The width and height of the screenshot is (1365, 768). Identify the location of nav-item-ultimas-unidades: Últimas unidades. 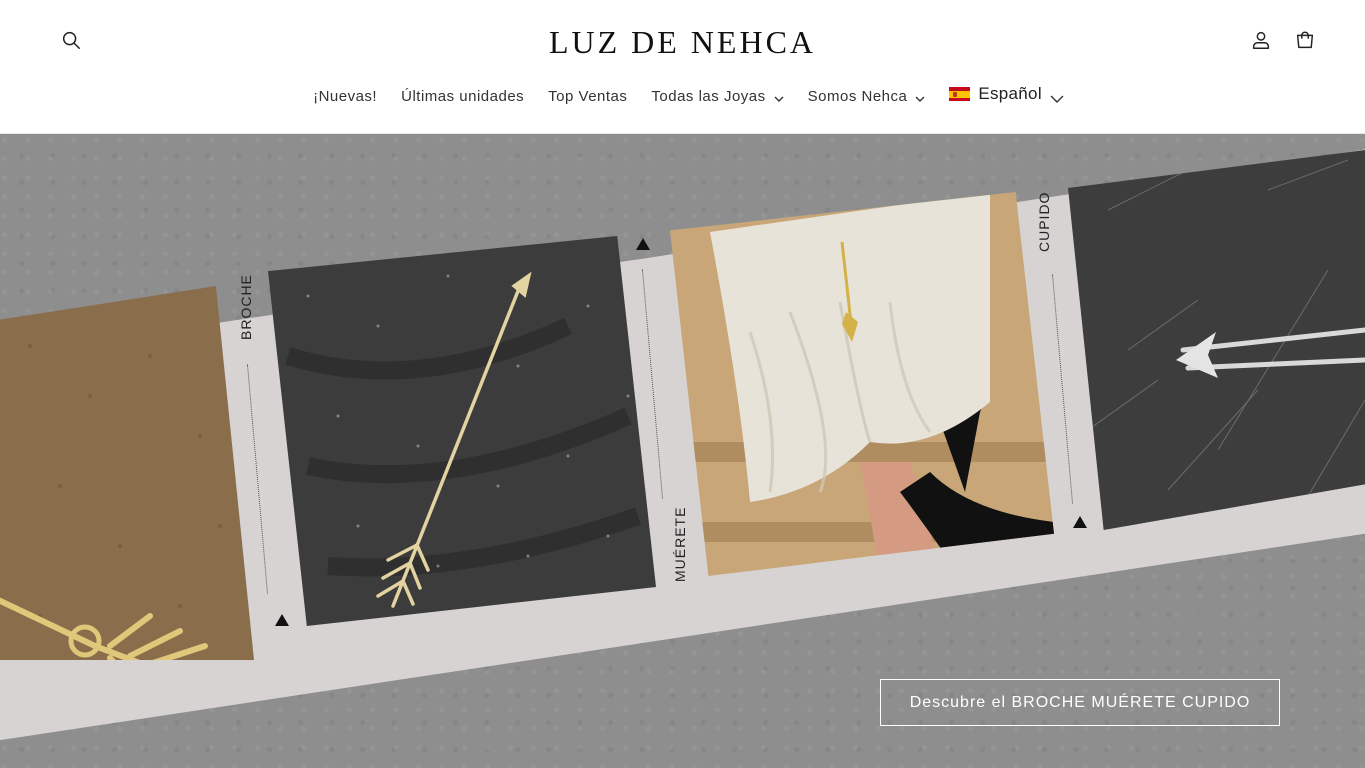
(462, 96).